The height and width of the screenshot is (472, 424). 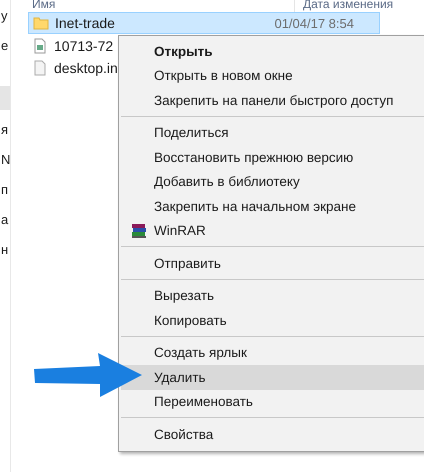 I want to click on file-name: desktop.in, so click(x=86, y=68).